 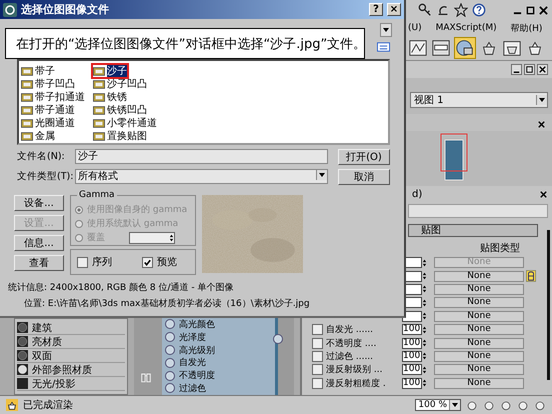 I want to click on help-button: ?, so click(x=376, y=9).